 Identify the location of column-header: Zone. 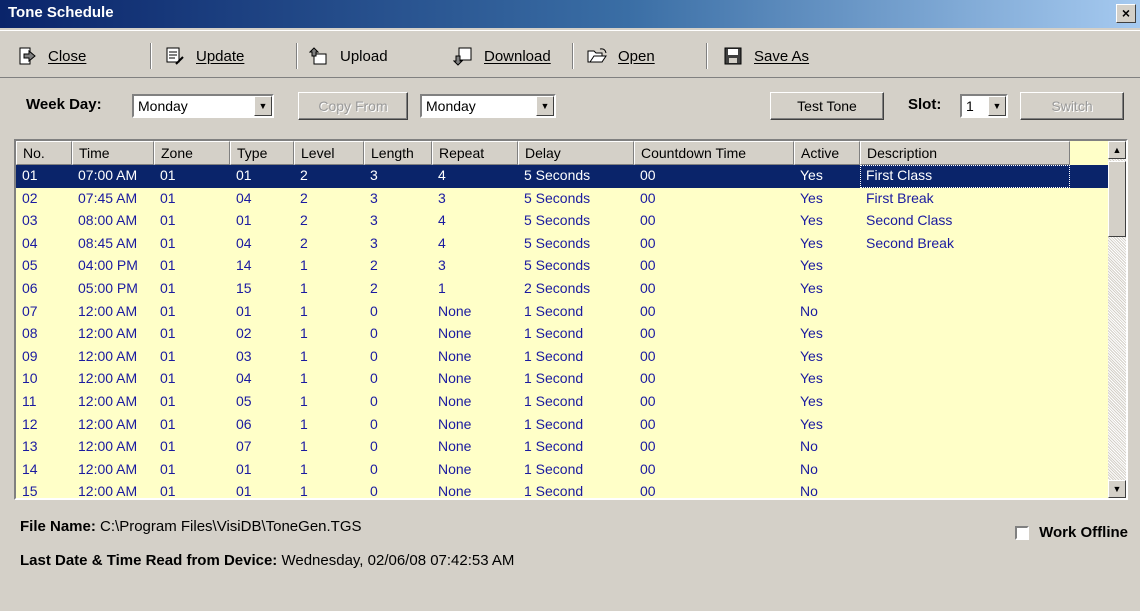
(192, 153).